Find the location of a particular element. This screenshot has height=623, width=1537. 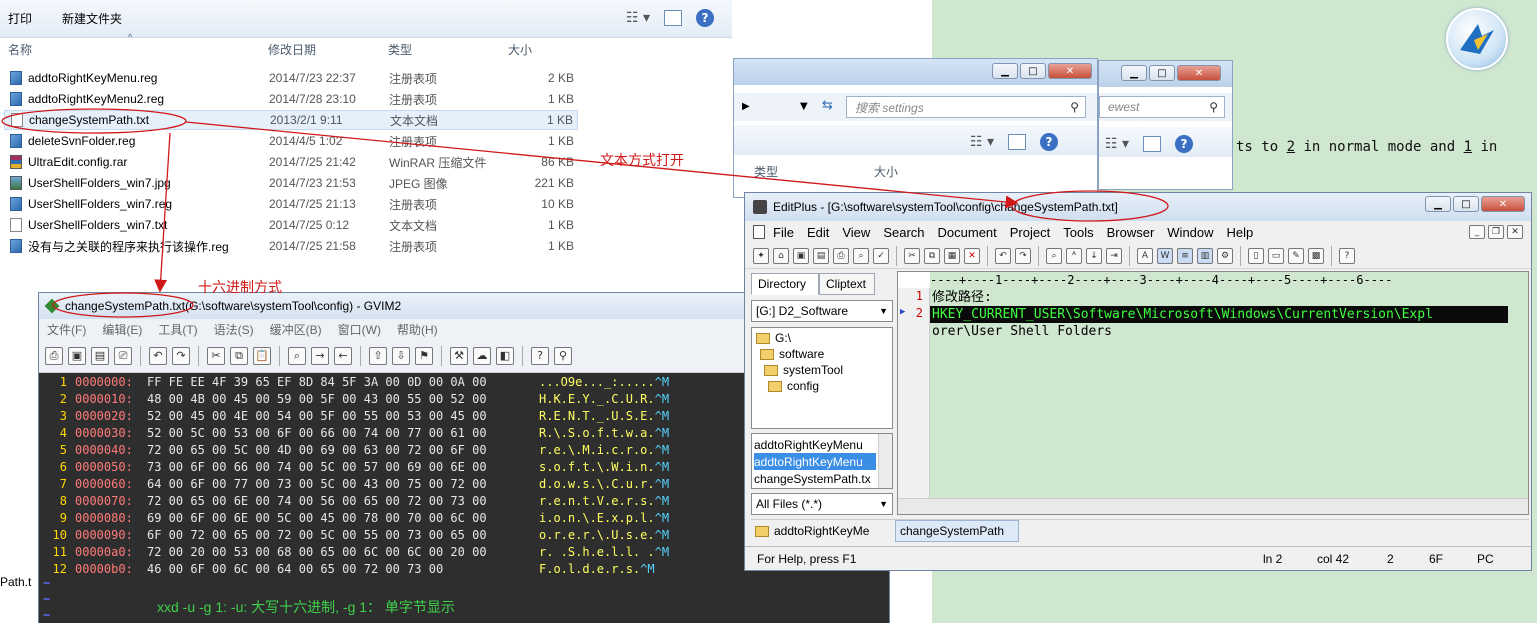

tree-item: G:\ is located at coordinates (773, 338).